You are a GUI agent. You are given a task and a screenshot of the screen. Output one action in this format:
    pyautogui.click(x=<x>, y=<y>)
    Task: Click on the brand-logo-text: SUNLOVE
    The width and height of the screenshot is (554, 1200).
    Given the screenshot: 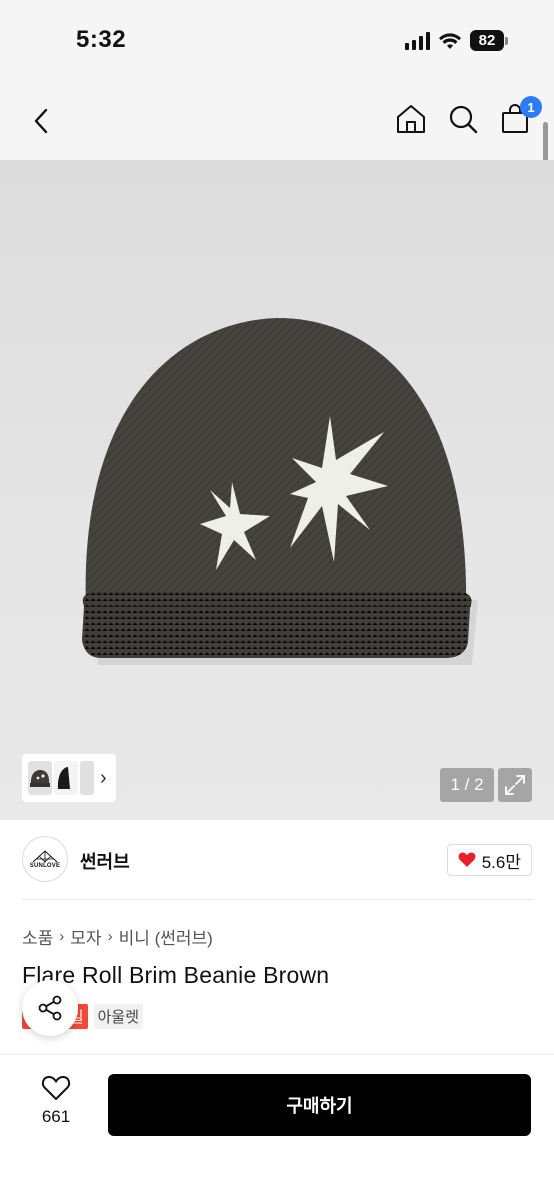 What is the action you would take?
    pyautogui.click(x=45, y=866)
    